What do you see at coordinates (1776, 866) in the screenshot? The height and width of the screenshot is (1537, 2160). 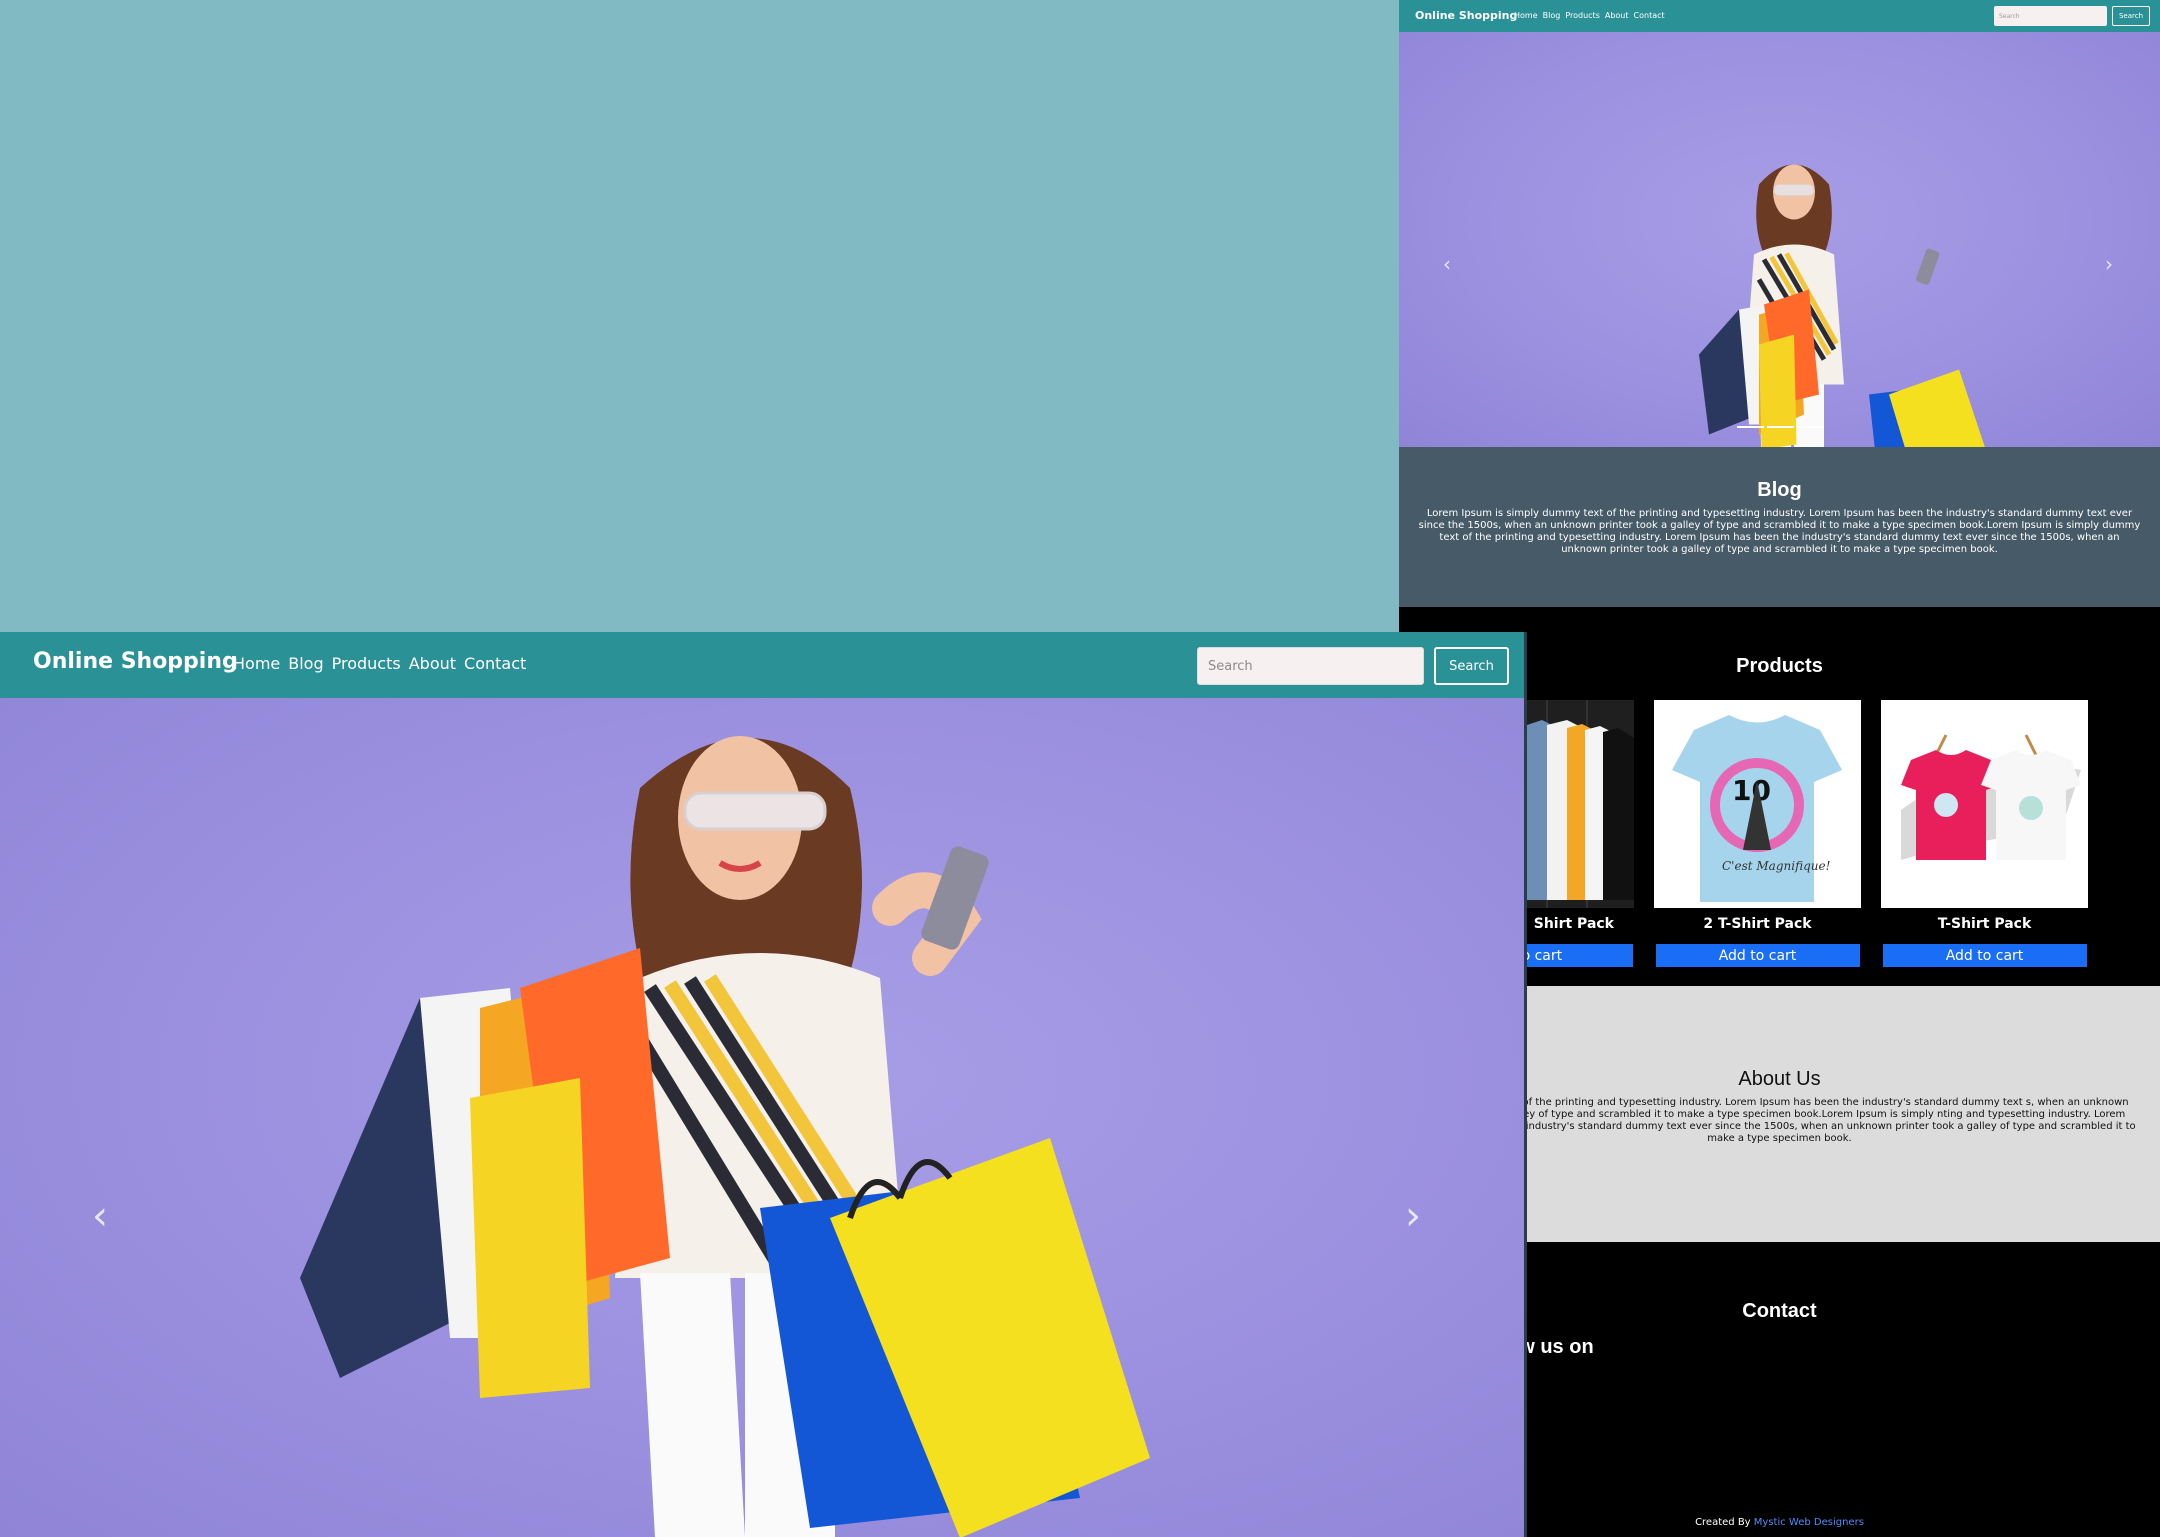 I see `svg-text: C'est Magnifique!` at bounding box center [1776, 866].